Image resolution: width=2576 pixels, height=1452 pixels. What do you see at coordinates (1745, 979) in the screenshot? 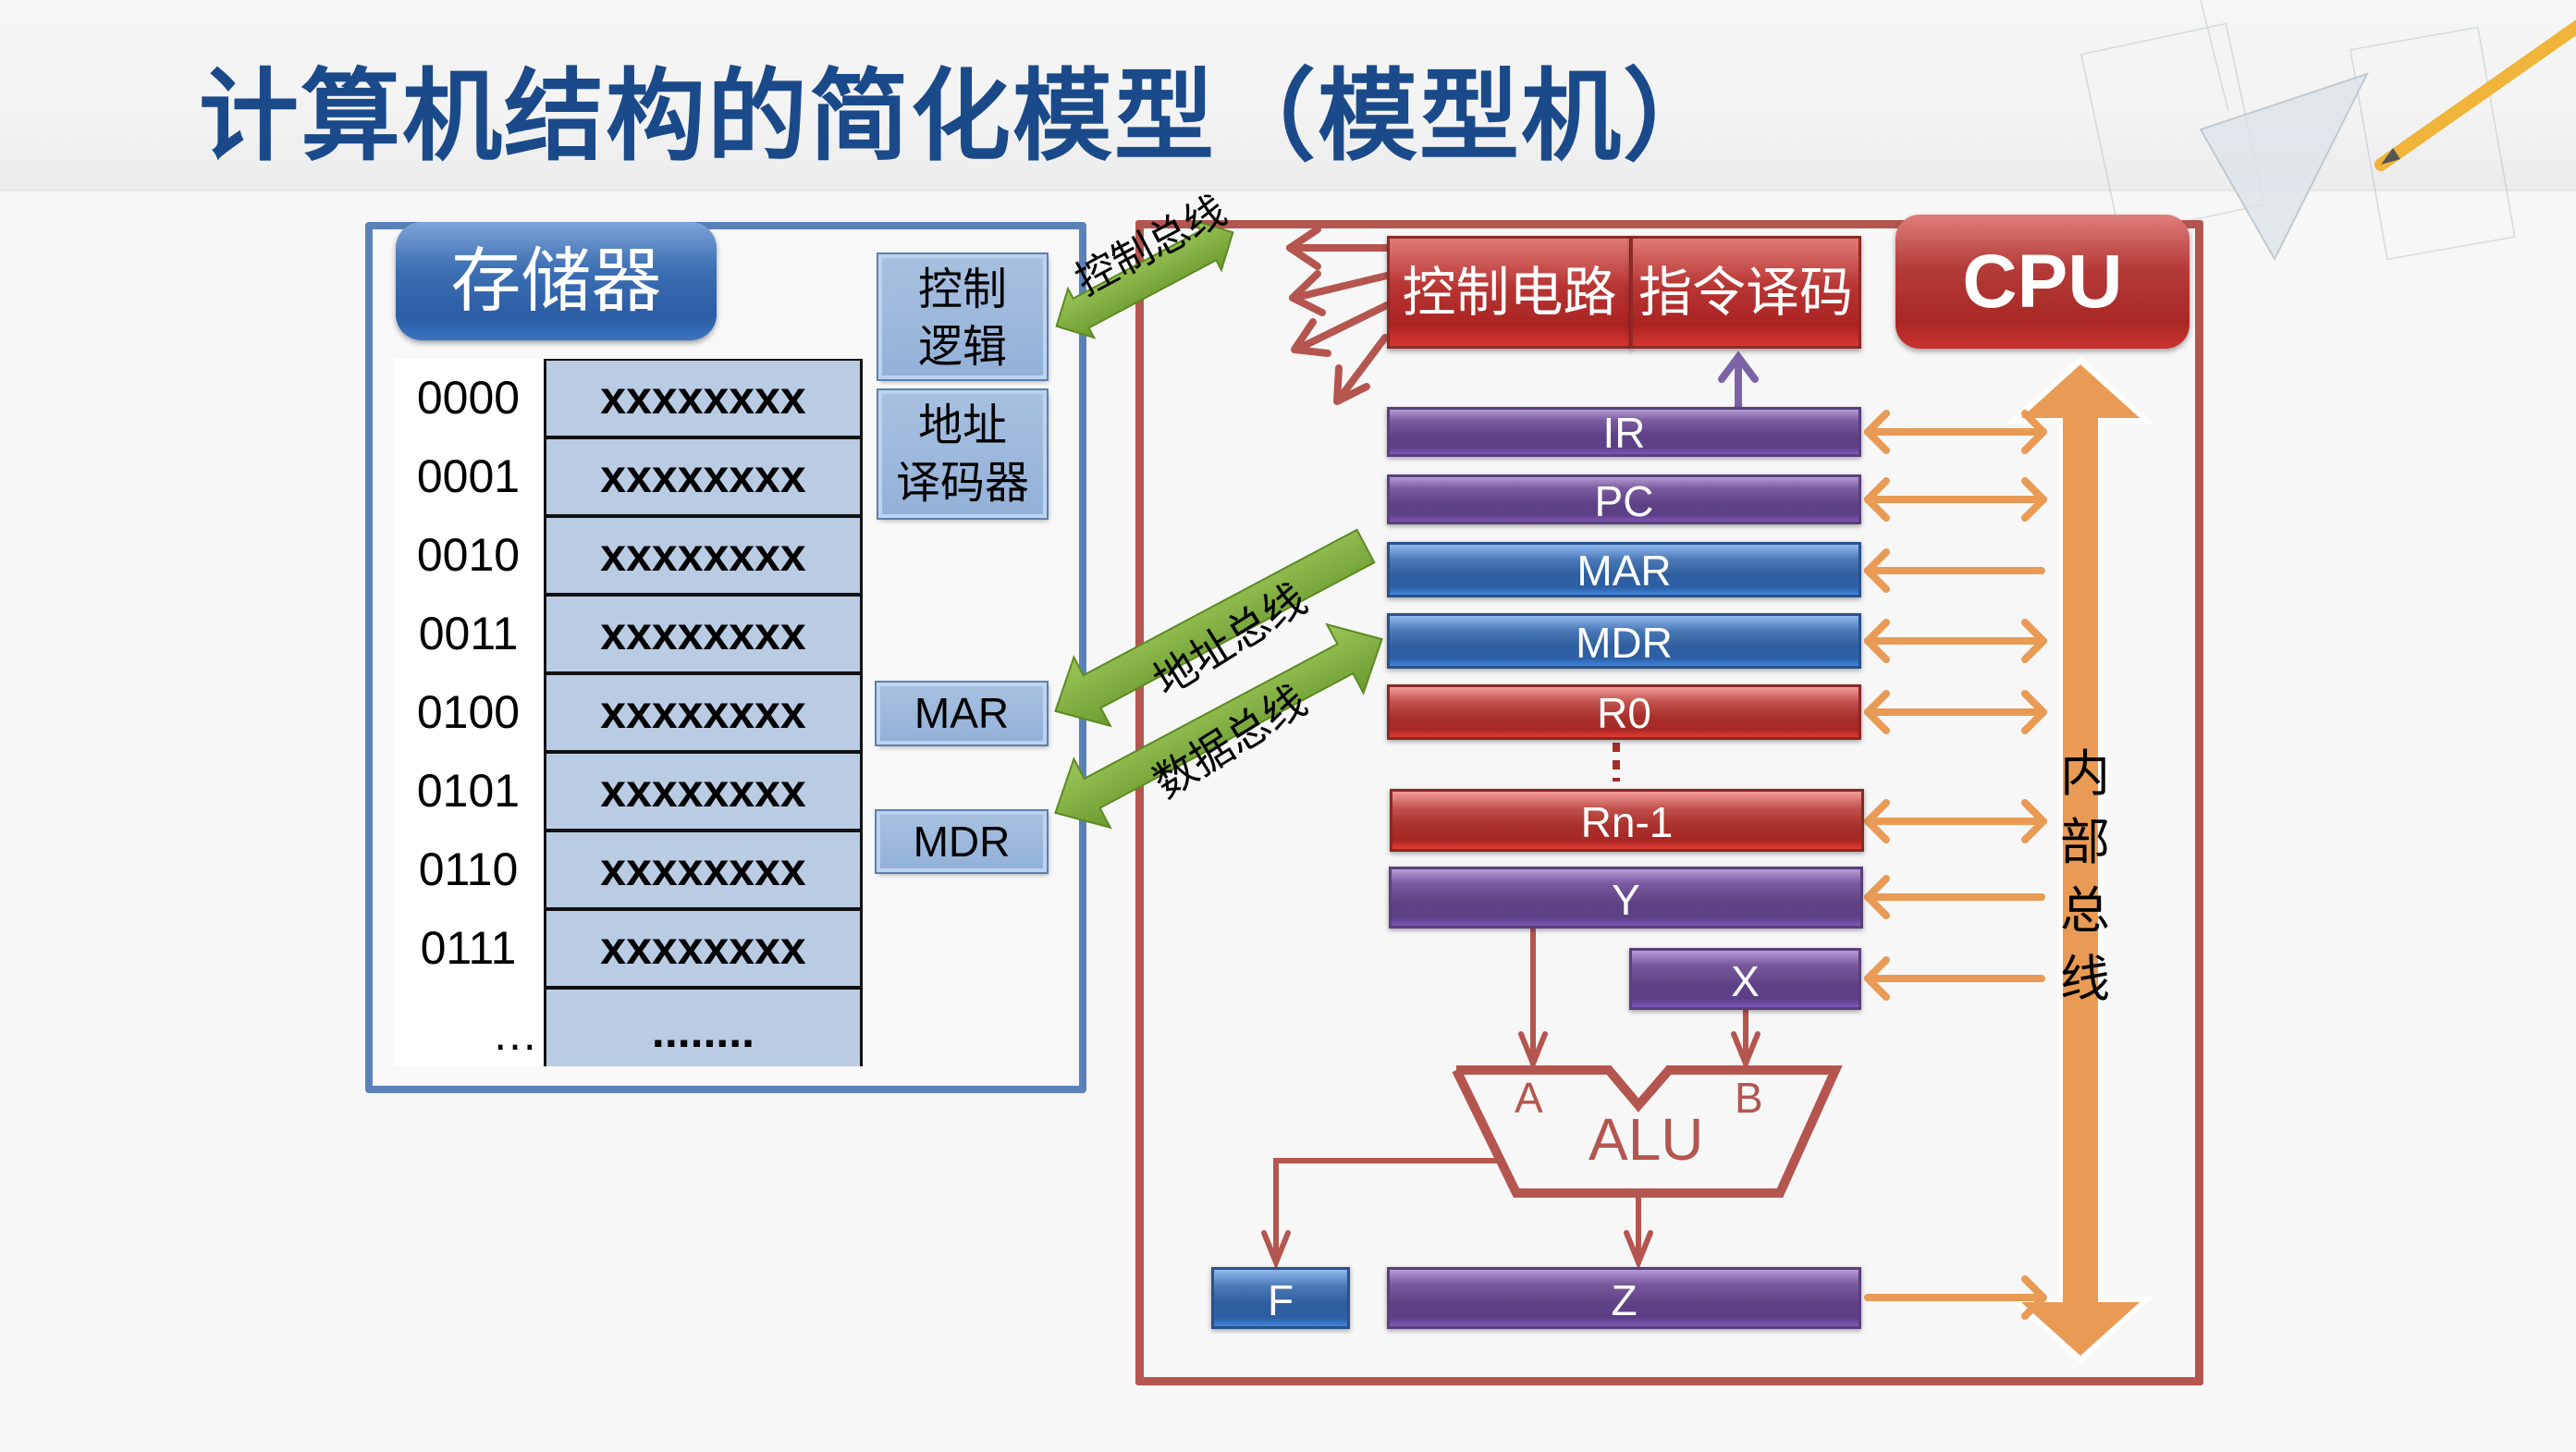
I see `register-x: X` at bounding box center [1745, 979].